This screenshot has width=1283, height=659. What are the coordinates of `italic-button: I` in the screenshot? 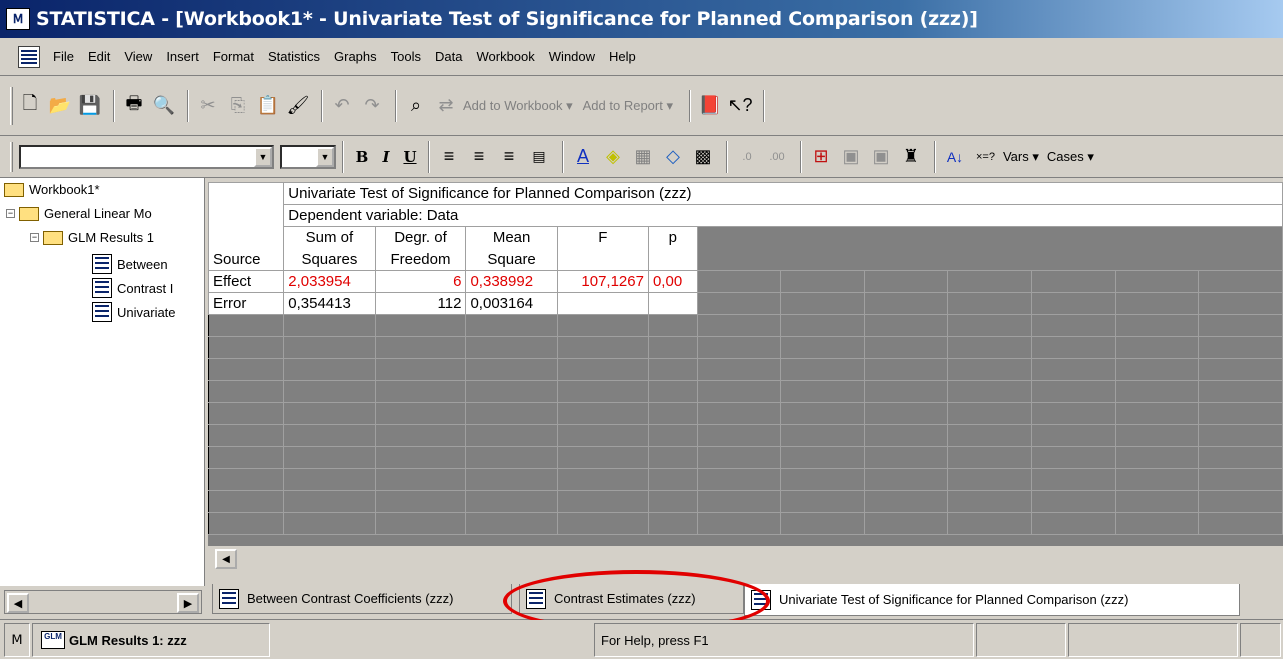 It's located at (386, 157).